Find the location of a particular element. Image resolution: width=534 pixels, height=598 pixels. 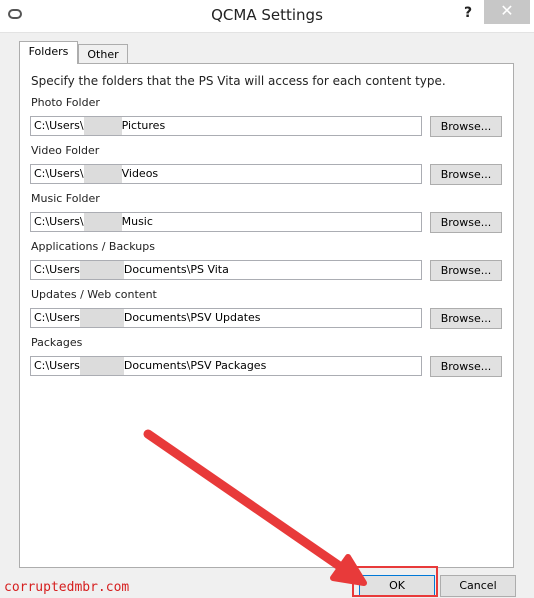

updates-folder-label: Updates / Web content is located at coordinates (94, 294).